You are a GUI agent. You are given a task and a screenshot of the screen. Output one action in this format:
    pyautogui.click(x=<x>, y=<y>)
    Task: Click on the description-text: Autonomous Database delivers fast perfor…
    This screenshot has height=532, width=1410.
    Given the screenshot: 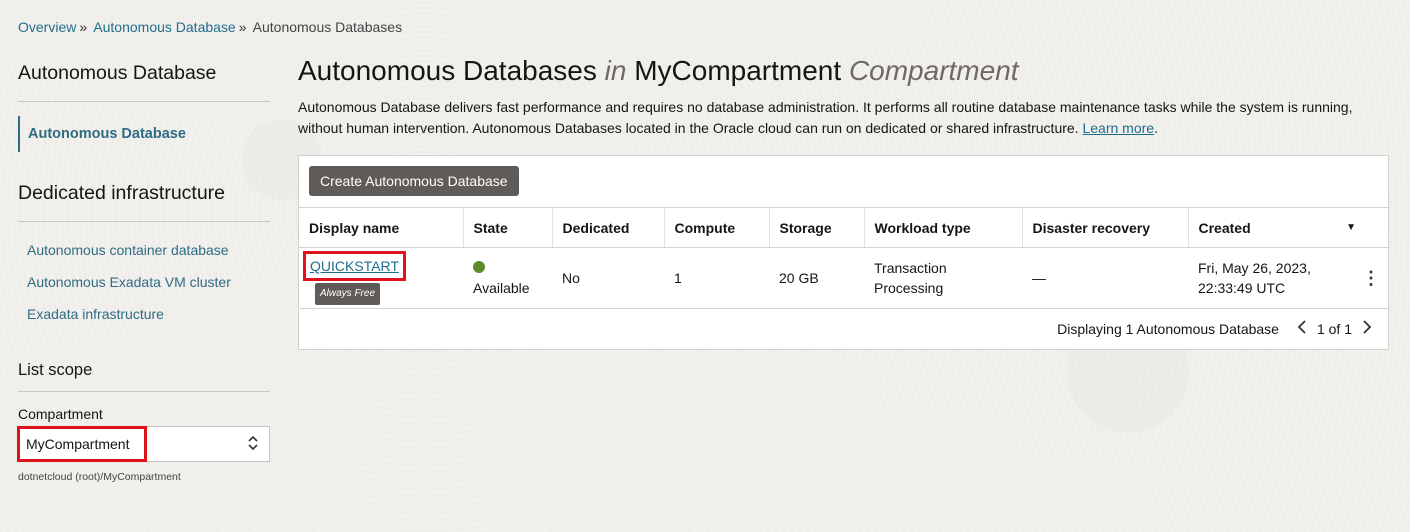 What is the action you would take?
    pyautogui.click(x=825, y=117)
    